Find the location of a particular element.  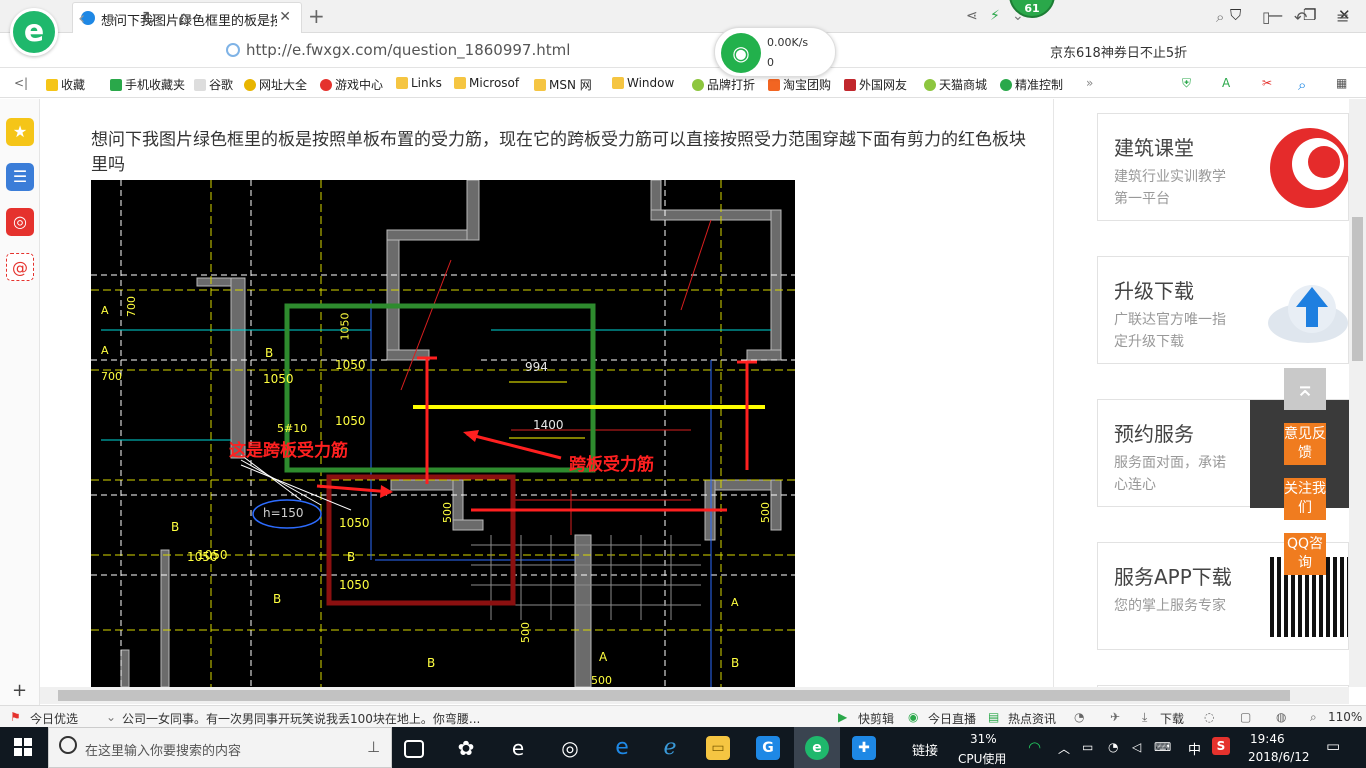

fan-app-icon: ✿ is located at coordinates (466, 748).